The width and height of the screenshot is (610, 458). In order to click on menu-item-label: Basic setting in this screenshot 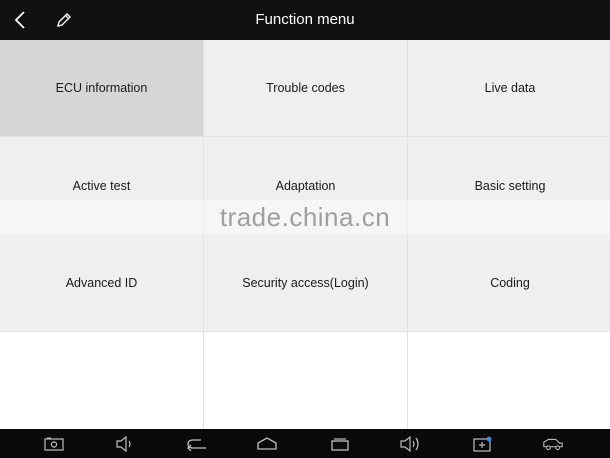, I will do `click(510, 185)`.